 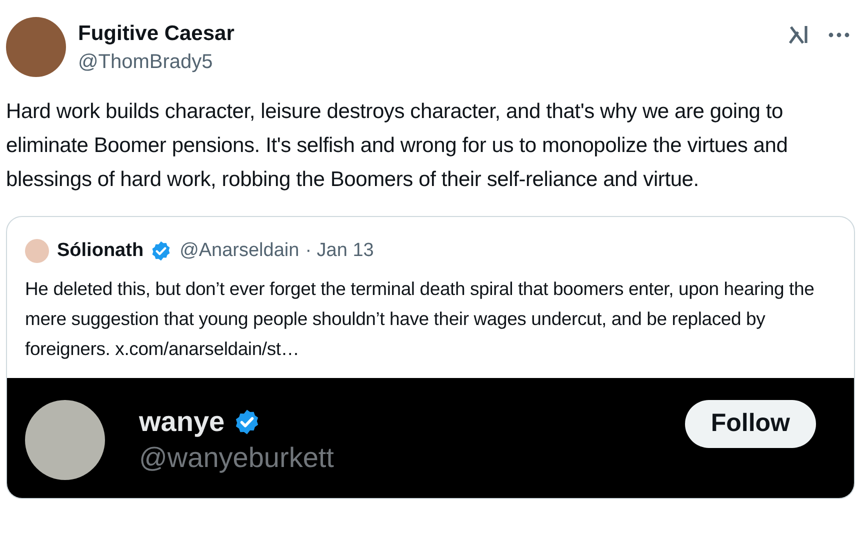 What do you see at coordinates (156, 62) in the screenshot?
I see `author-handle: @ThomBrady5` at bounding box center [156, 62].